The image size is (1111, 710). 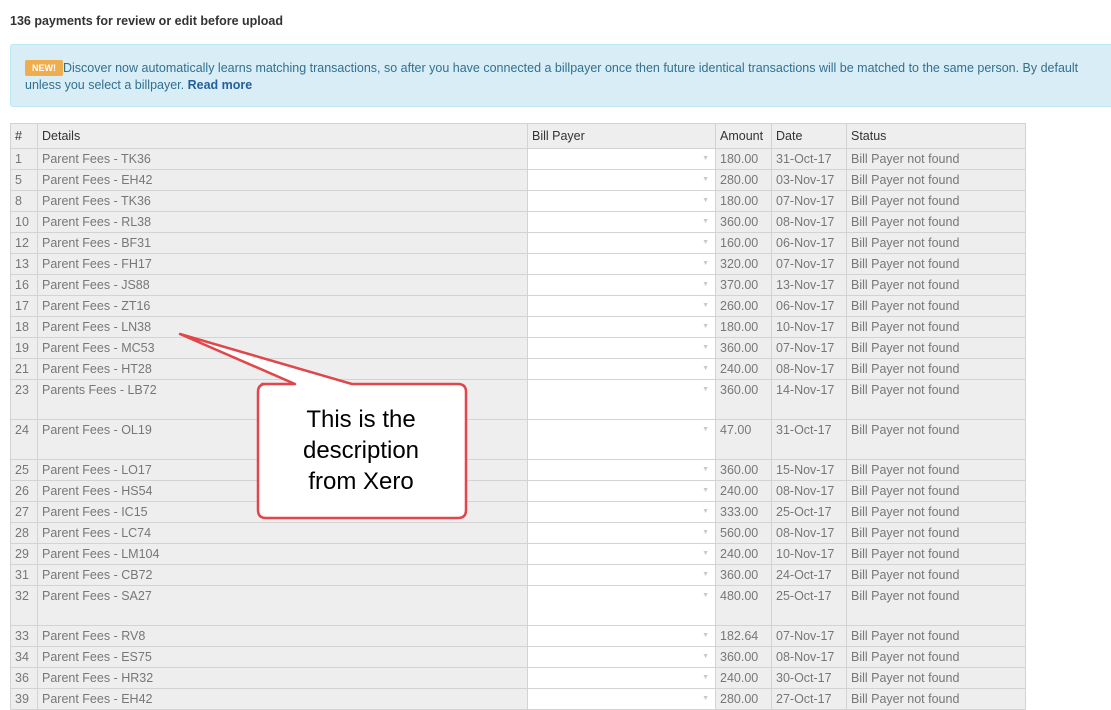 I want to click on callout-text: This is the description from Xero, so click(x=361, y=450).